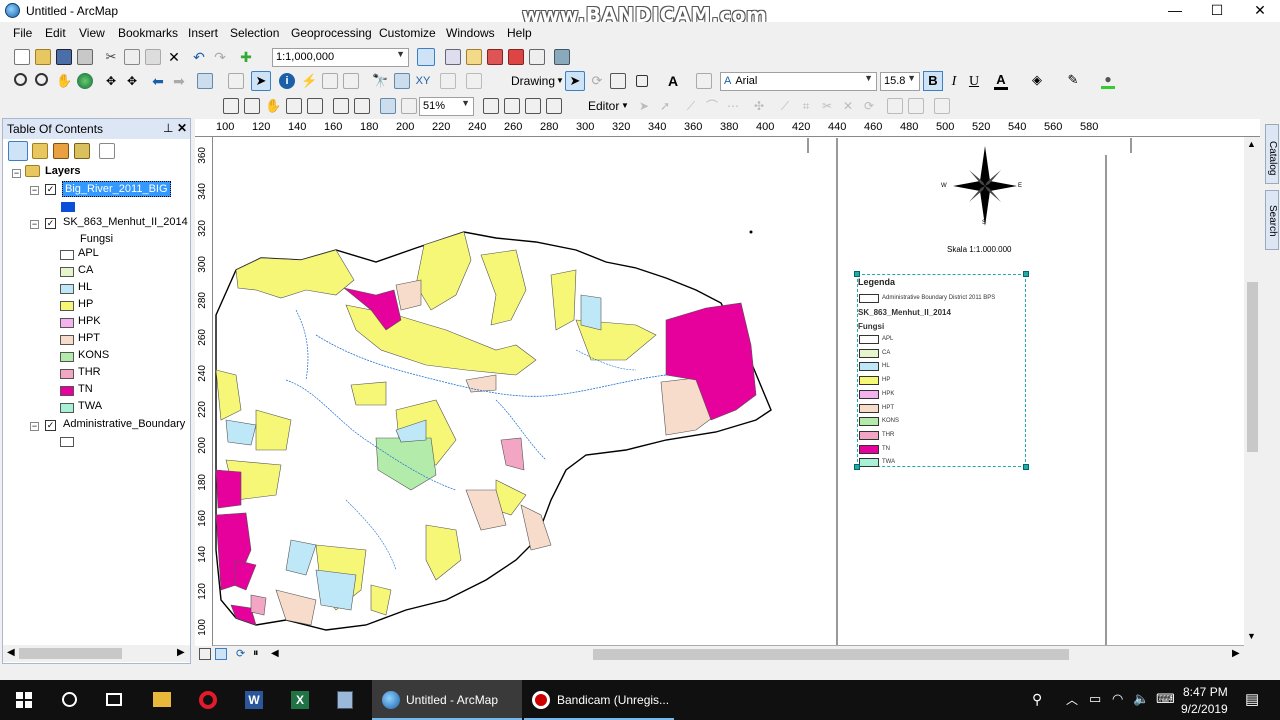  I want to click on cut-icon: ✂, so click(111, 57).